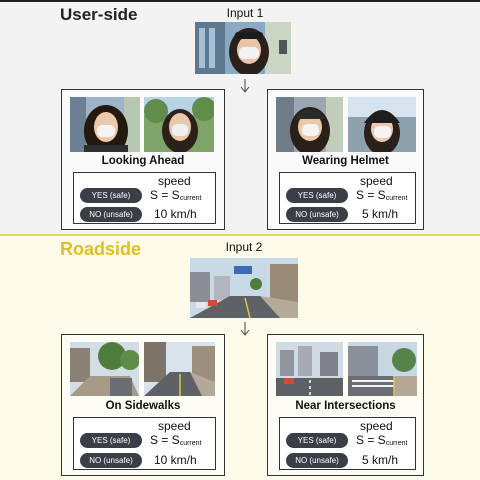 The image size is (480, 480). I want to click on near-intersections-title: Near Intersections, so click(345, 406).